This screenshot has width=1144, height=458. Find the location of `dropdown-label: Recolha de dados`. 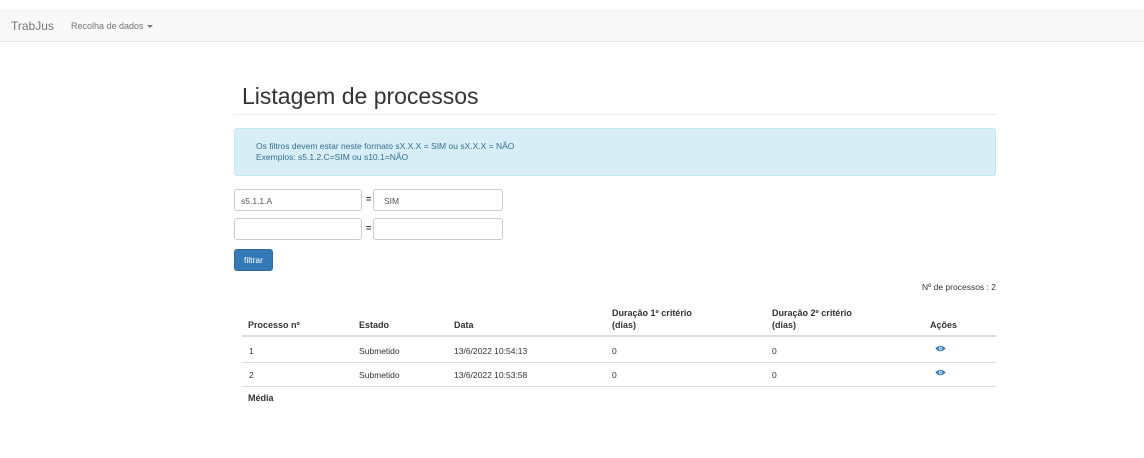

dropdown-label: Recolha de dados is located at coordinates (107, 26).